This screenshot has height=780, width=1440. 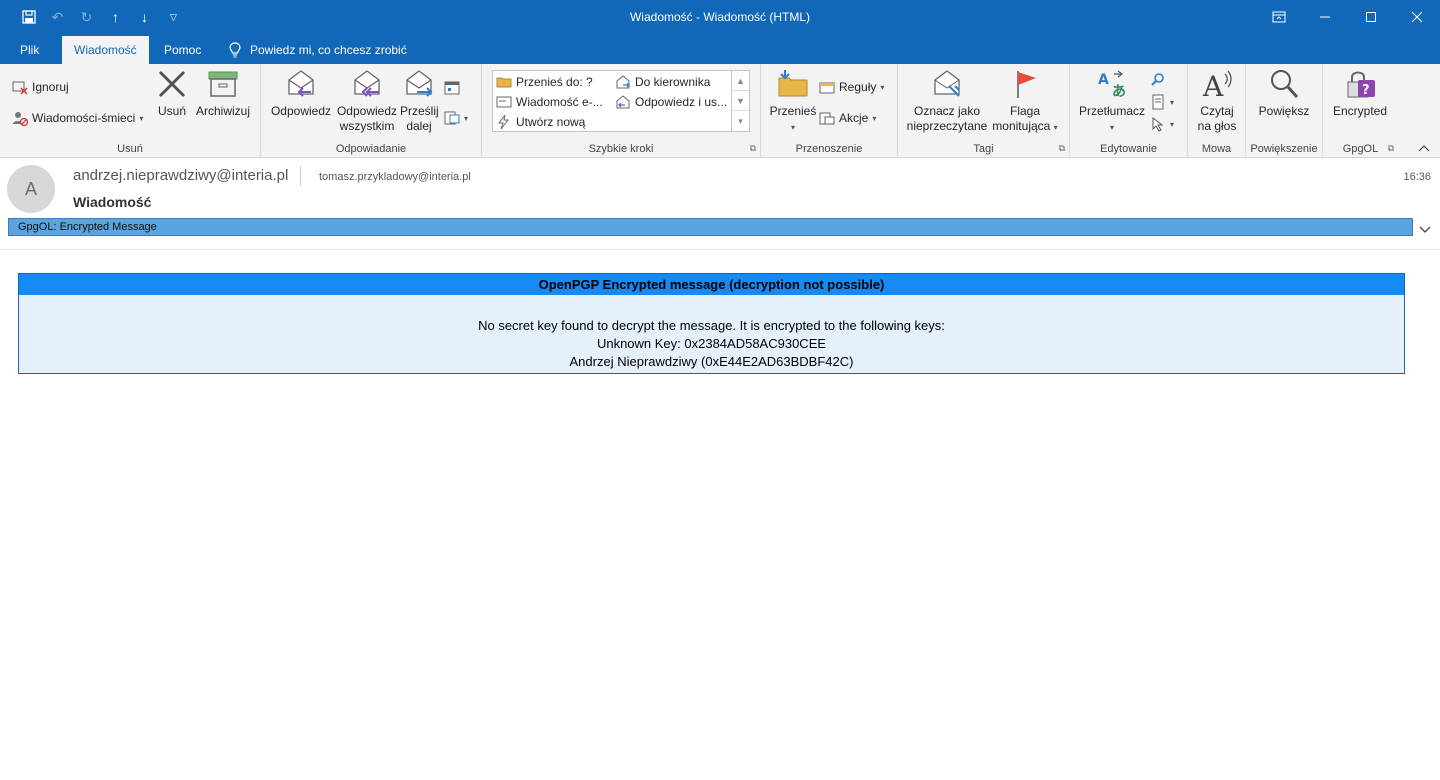 What do you see at coordinates (827, 88) in the screenshot?
I see `rules-icon` at bounding box center [827, 88].